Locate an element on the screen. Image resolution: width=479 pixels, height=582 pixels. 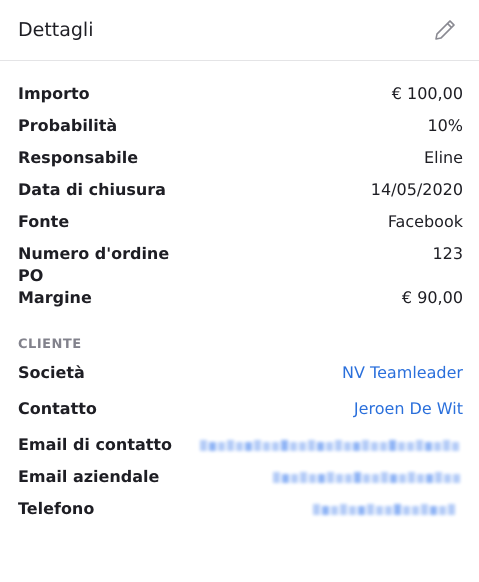
section-heading: CLIENTE is located at coordinates (50, 344).